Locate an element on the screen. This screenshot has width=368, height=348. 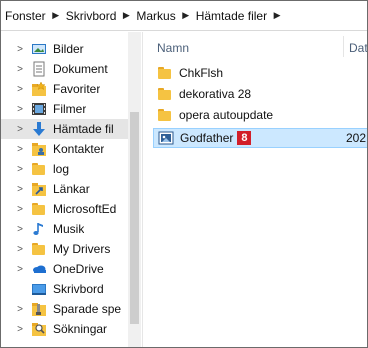
file-date: 202 is located at coordinates (356, 138).